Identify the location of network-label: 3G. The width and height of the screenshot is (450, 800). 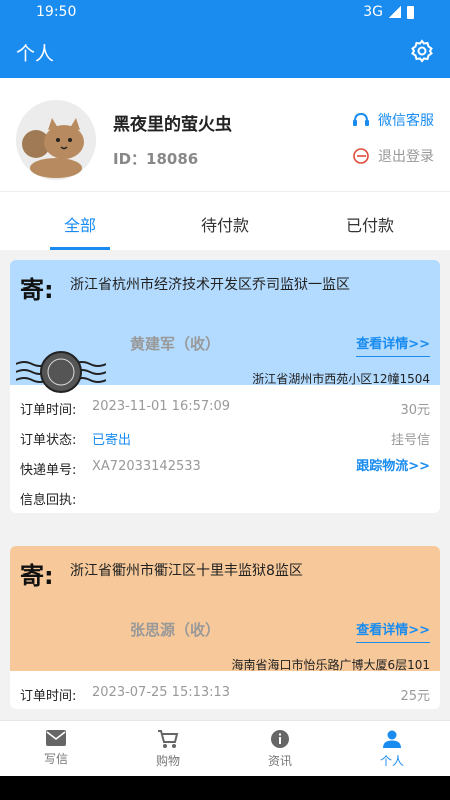
(373, 12).